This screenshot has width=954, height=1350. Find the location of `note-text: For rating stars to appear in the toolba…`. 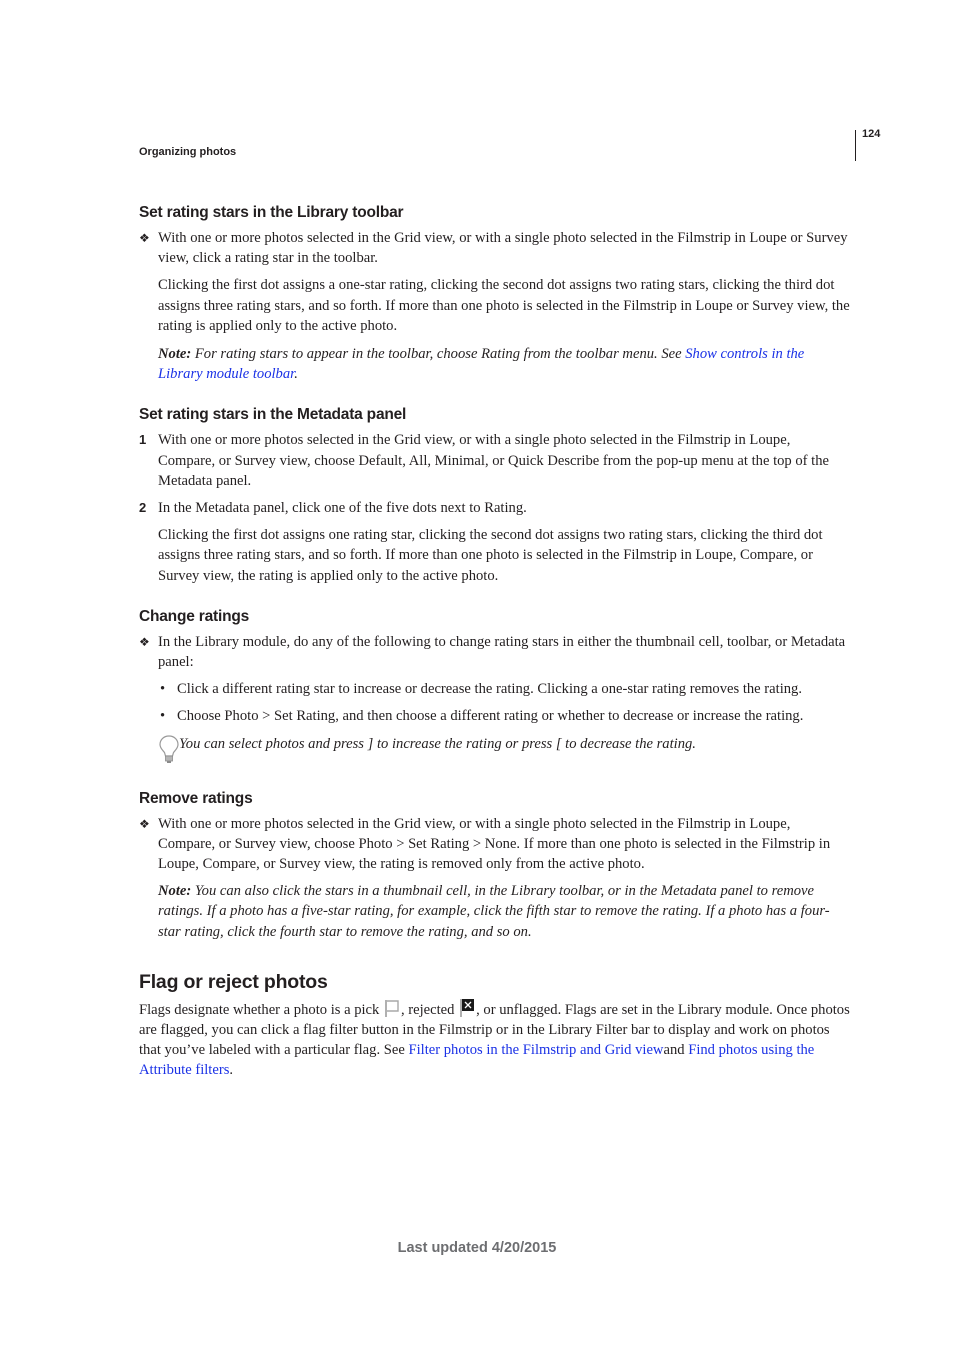

note-text: For rating stars to appear in the toolba… is located at coordinates (438, 354).